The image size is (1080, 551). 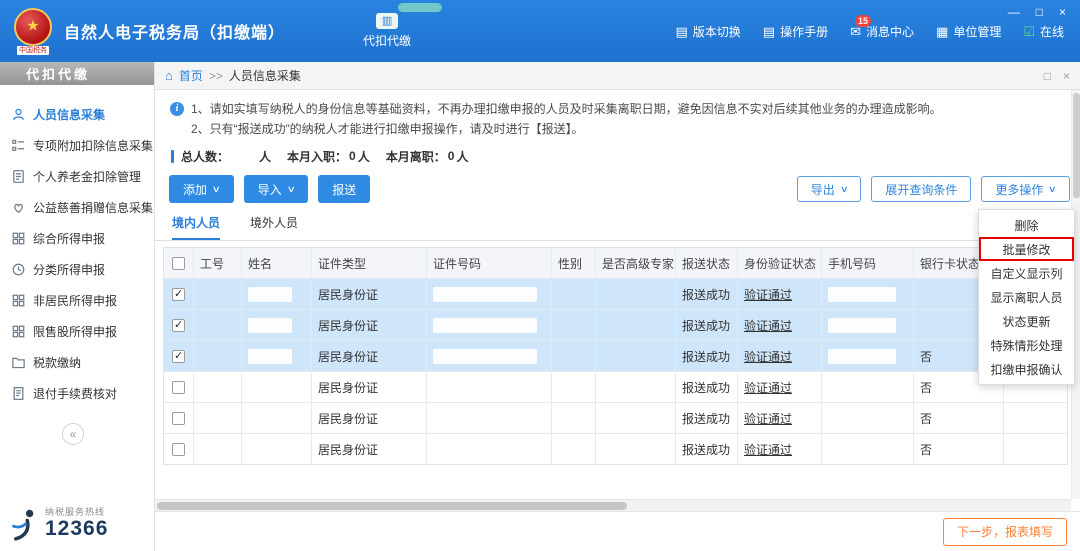 I want to click on tab-withholding-module: 代扣代缴, so click(x=387, y=31).